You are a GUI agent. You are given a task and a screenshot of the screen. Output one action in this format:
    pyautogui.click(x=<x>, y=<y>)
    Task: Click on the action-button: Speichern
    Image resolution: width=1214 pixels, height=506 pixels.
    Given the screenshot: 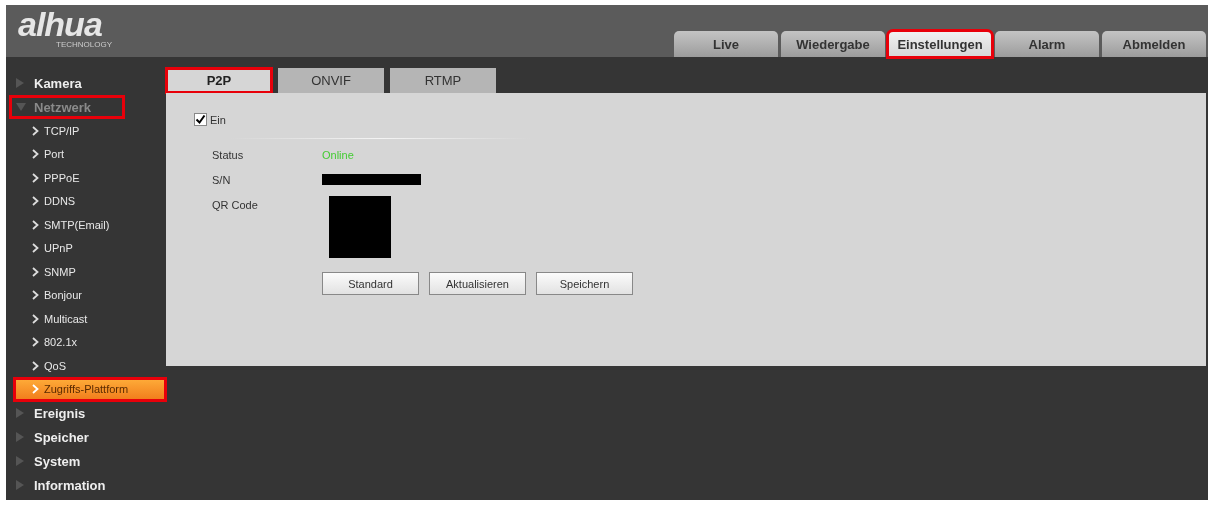 What is the action you would take?
    pyautogui.click(x=584, y=283)
    